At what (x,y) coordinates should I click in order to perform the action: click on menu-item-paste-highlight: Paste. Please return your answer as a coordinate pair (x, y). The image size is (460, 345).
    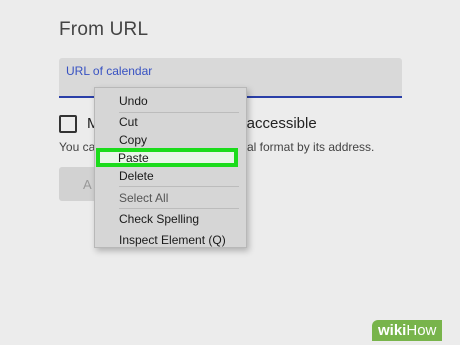
    Looking at the image, I should click on (167, 157).